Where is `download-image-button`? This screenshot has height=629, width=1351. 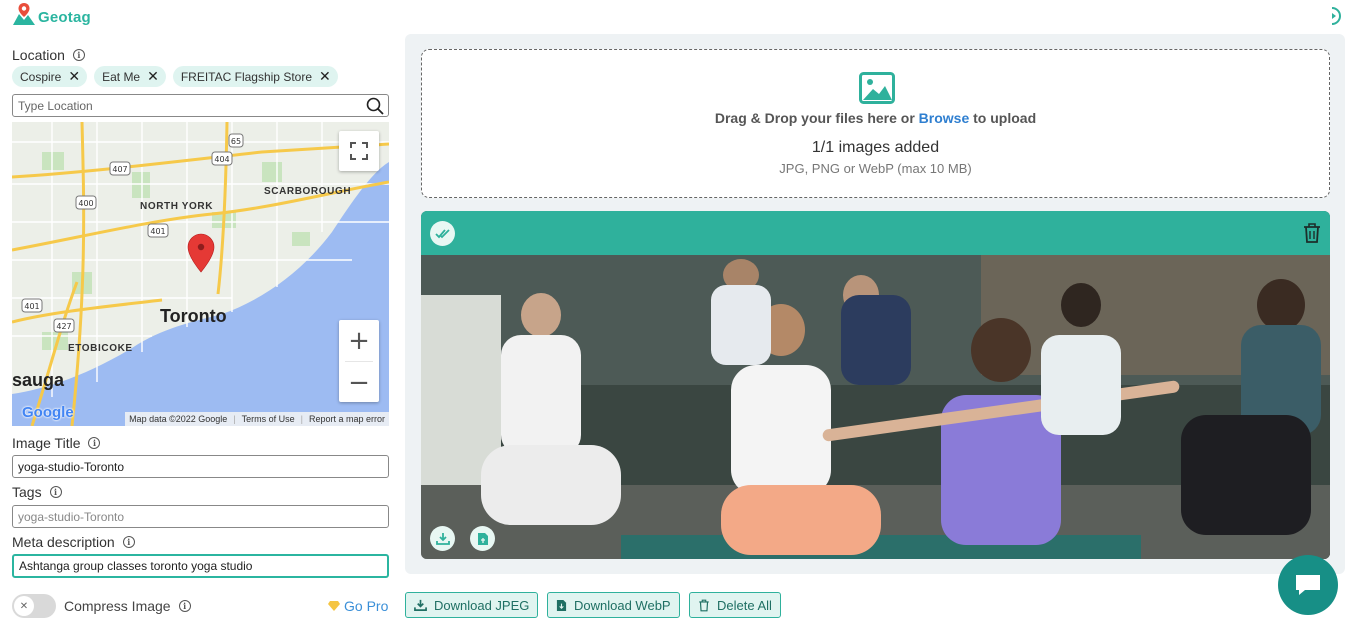 download-image-button is located at coordinates (442, 538).